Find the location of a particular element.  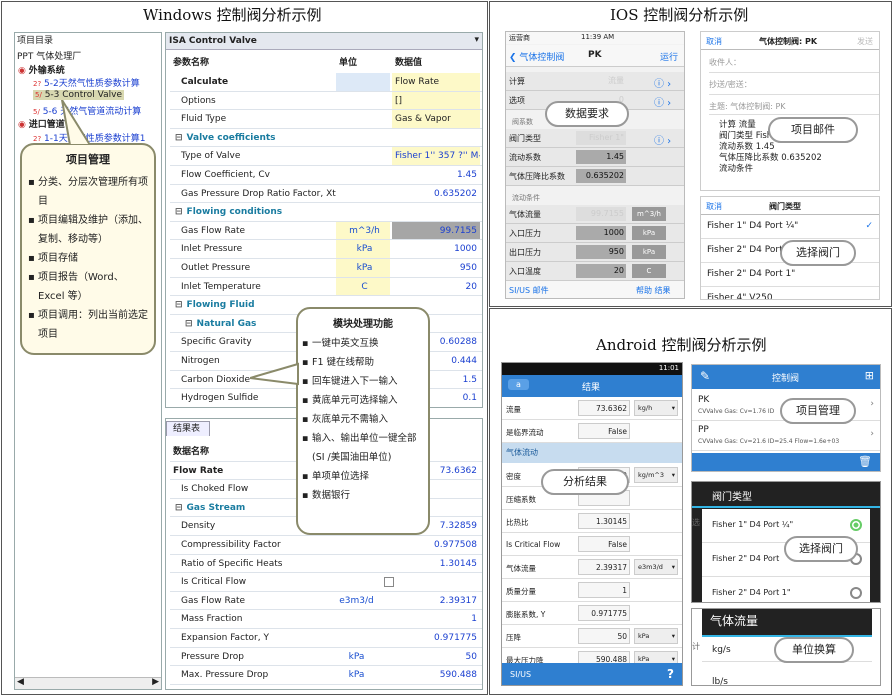

si-us-mail-button: SI/US 邮件 is located at coordinates (529, 290).